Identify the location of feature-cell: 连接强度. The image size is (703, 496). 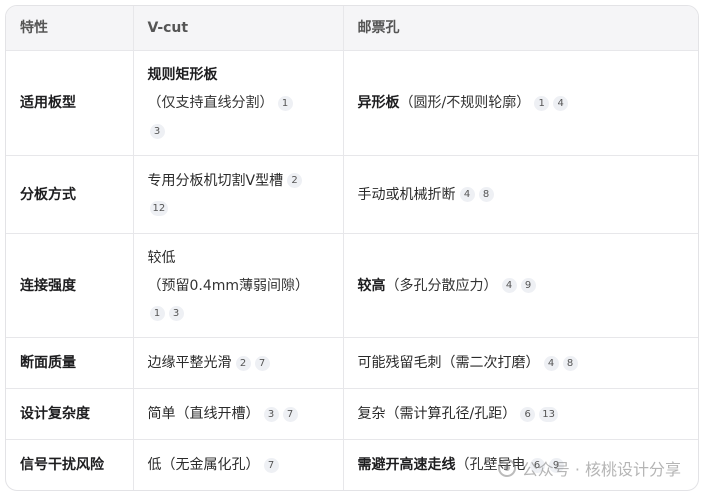
(70, 285).